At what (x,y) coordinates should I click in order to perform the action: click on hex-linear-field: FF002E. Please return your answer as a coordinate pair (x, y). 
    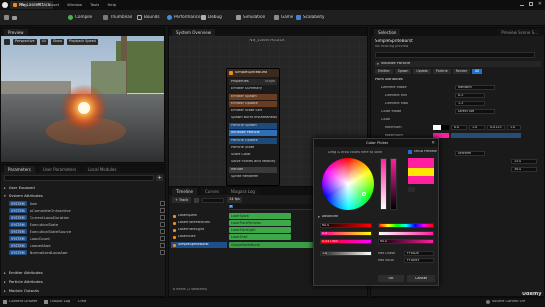
    Looking at the image, I should click on (419, 253).